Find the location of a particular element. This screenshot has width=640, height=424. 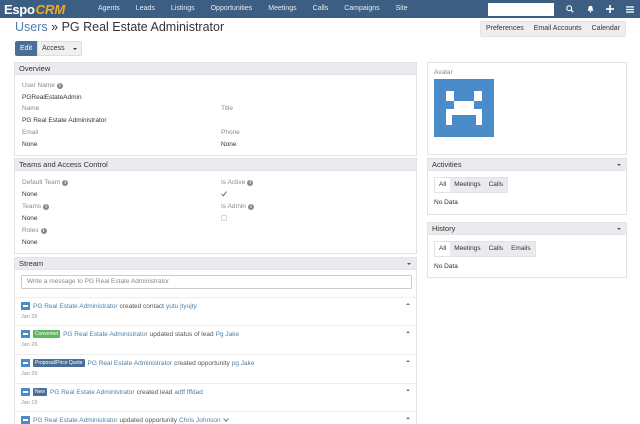

access-label: Access is located at coordinates (53, 48).